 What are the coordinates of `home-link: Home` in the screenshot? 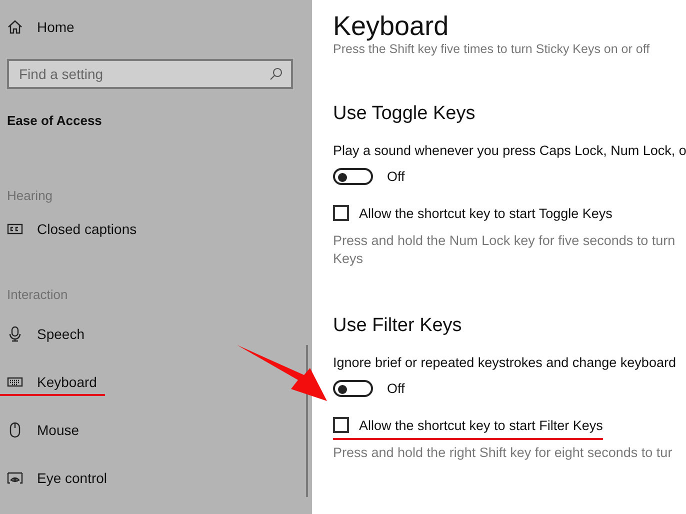 It's located at (40, 28).